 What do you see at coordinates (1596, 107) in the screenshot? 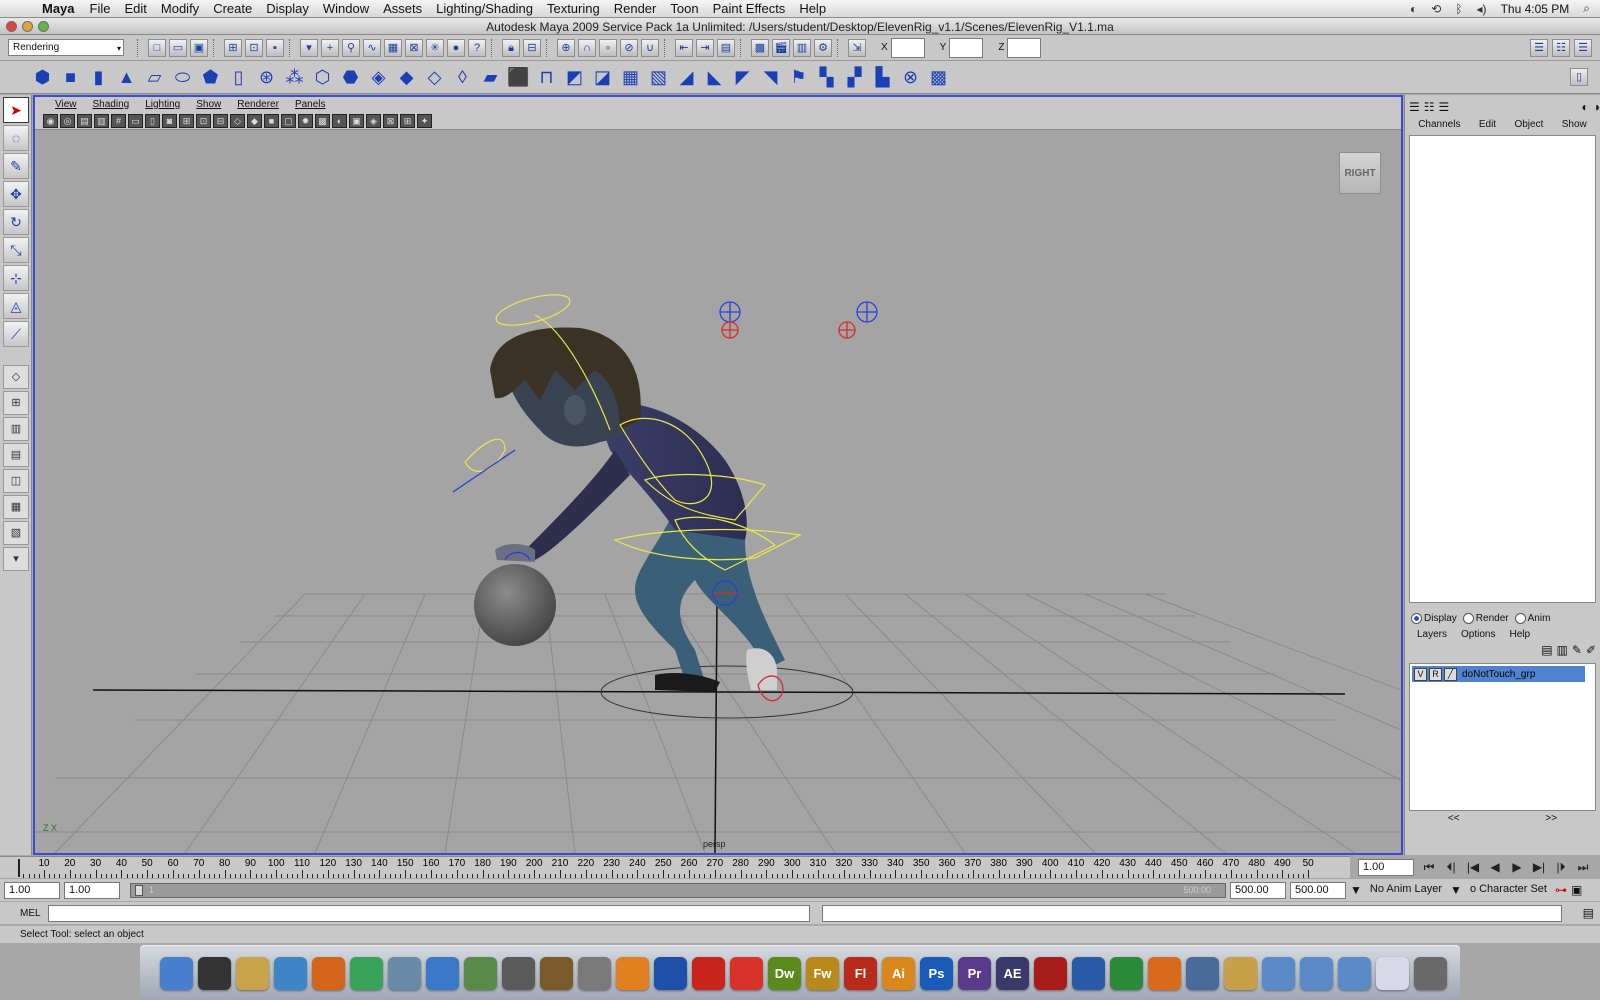
I see `render-options-icon: ◑` at bounding box center [1596, 107].